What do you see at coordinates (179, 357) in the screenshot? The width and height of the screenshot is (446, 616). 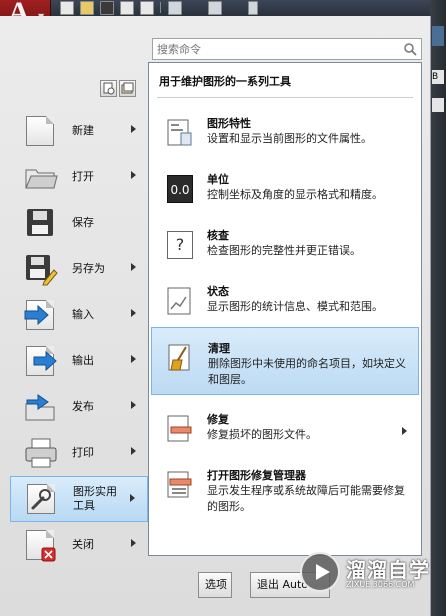 I see `purge-broom-icon` at bounding box center [179, 357].